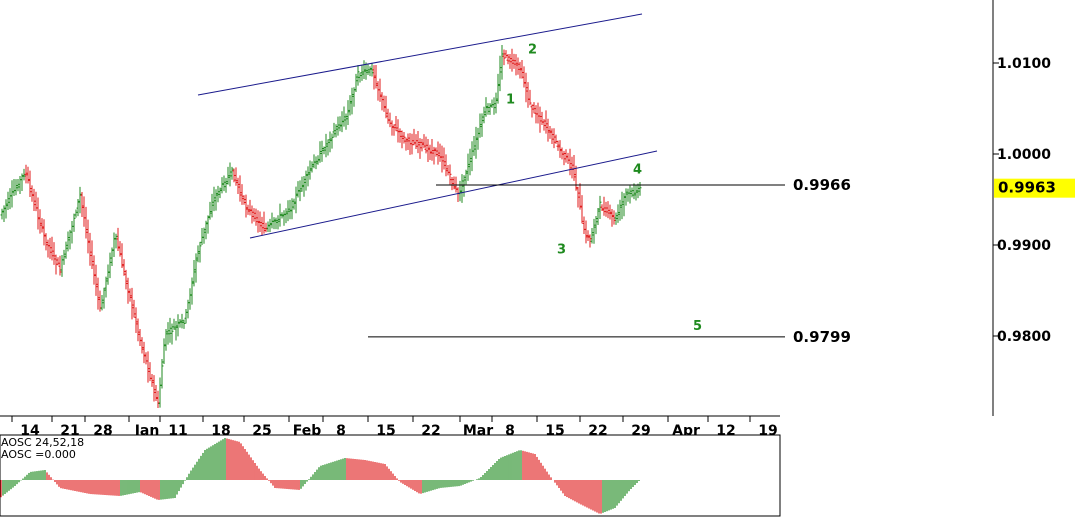  What do you see at coordinates (822, 337) in the screenshot?
I see `level-label-0-9799: 0.9799` at bounding box center [822, 337].